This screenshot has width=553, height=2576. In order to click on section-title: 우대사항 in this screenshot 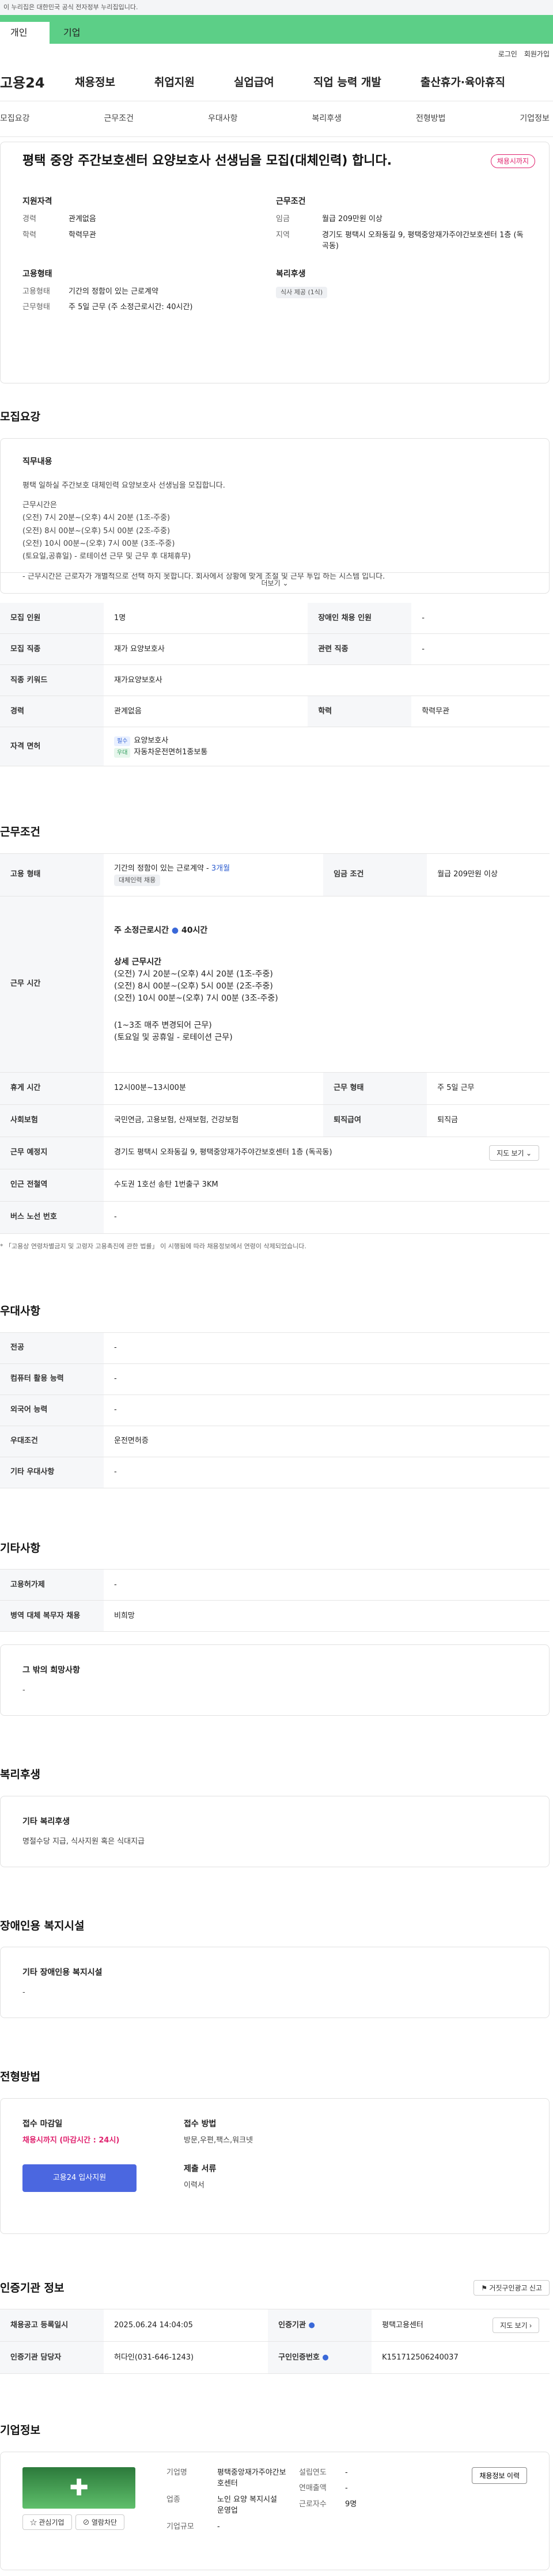, I will do `click(20, 1311)`.